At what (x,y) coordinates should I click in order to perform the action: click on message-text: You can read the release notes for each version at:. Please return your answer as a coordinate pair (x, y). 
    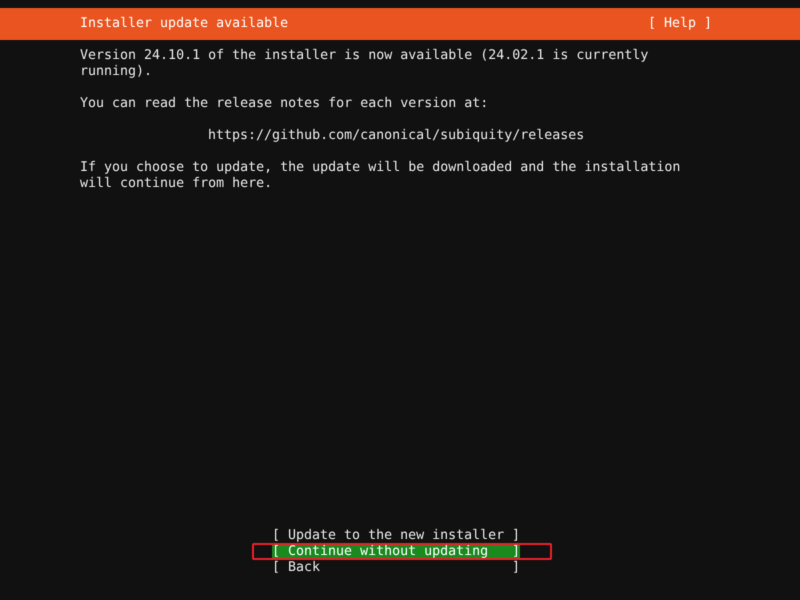
    Looking at the image, I should click on (285, 104).